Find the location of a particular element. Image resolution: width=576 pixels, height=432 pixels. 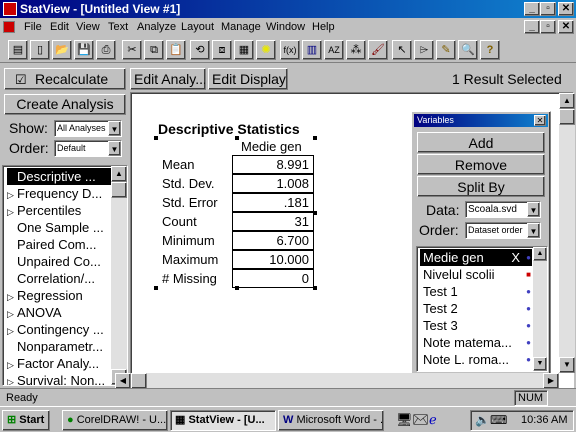

view-vertical-scrollbar: ▲ ▼ is located at coordinates (567, 233).